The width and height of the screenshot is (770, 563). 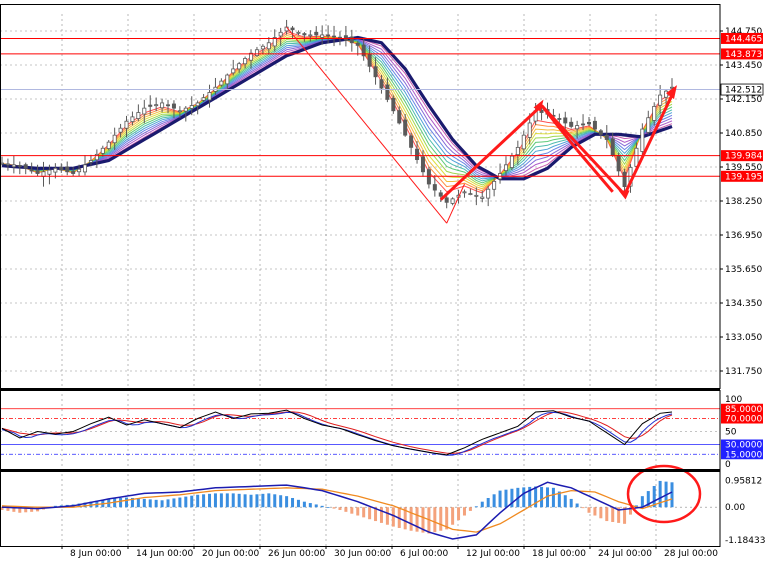 I want to click on time-tick-label: 24 Jul 00:00, so click(x=625, y=554).